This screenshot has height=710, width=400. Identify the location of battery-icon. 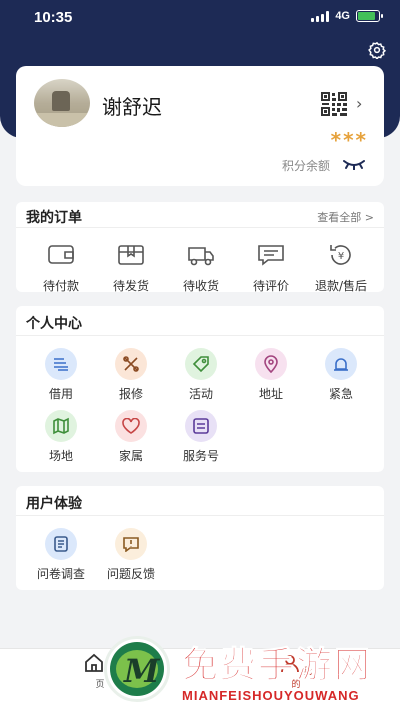
(369, 16).